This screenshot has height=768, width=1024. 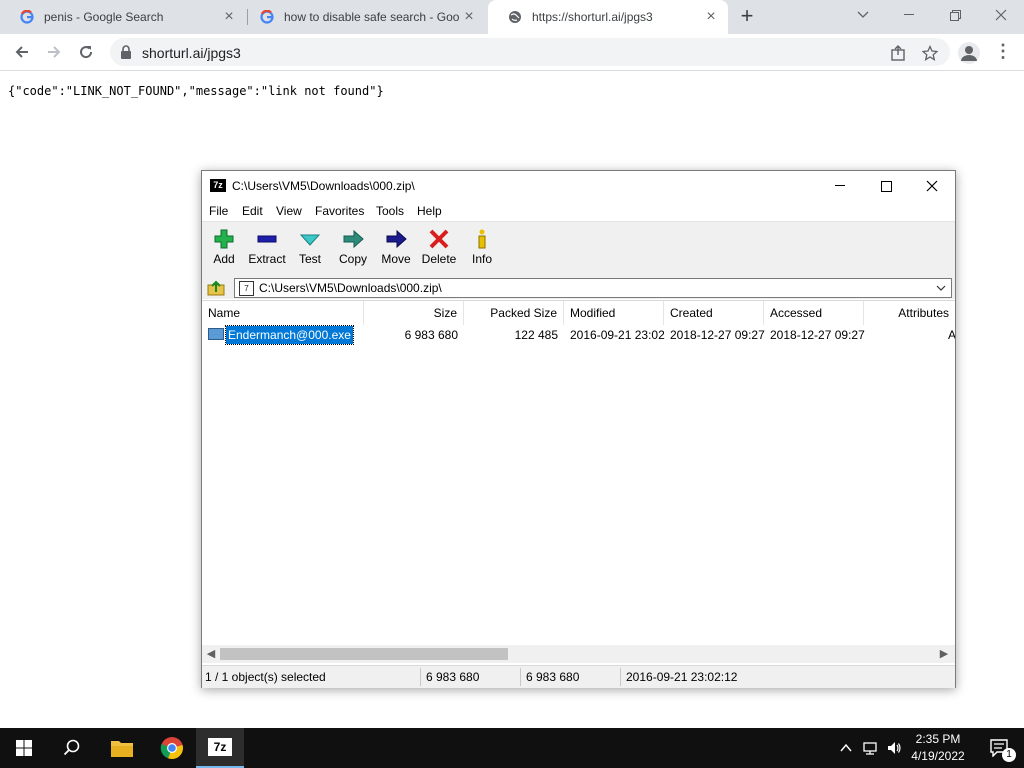 What do you see at coordinates (530, 52) in the screenshot?
I see `address-bar: shorturl.ai/jpgs3` at bounding box center [530, 52].